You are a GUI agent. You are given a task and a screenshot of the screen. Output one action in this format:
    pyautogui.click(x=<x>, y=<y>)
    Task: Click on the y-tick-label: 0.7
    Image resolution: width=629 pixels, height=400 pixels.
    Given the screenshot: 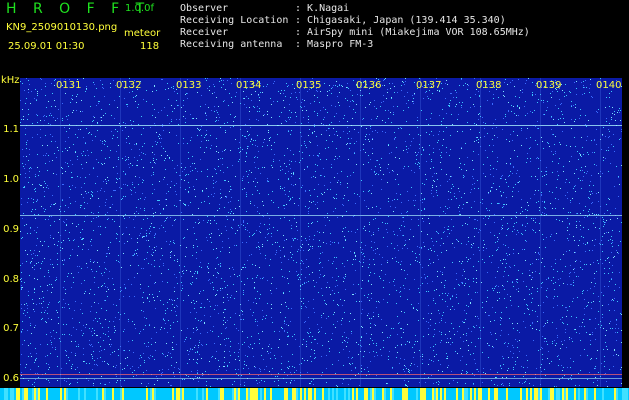 What is the action you would take?
    pyautogui.click(x=11, y=328)
    